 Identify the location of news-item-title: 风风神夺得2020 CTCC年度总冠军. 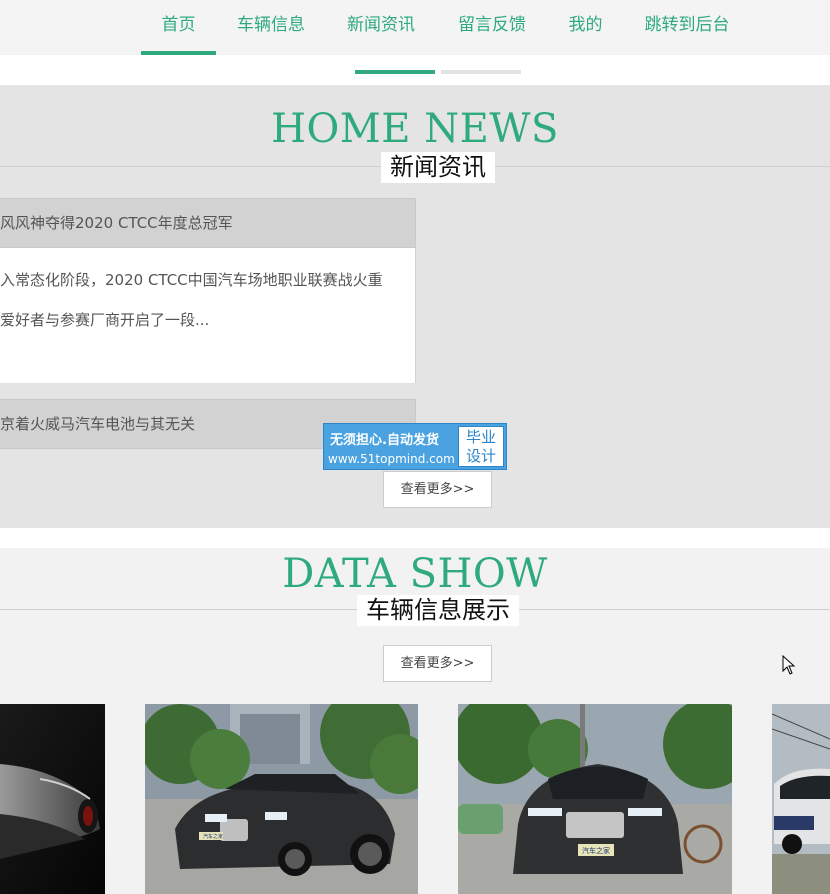
(208, 223).